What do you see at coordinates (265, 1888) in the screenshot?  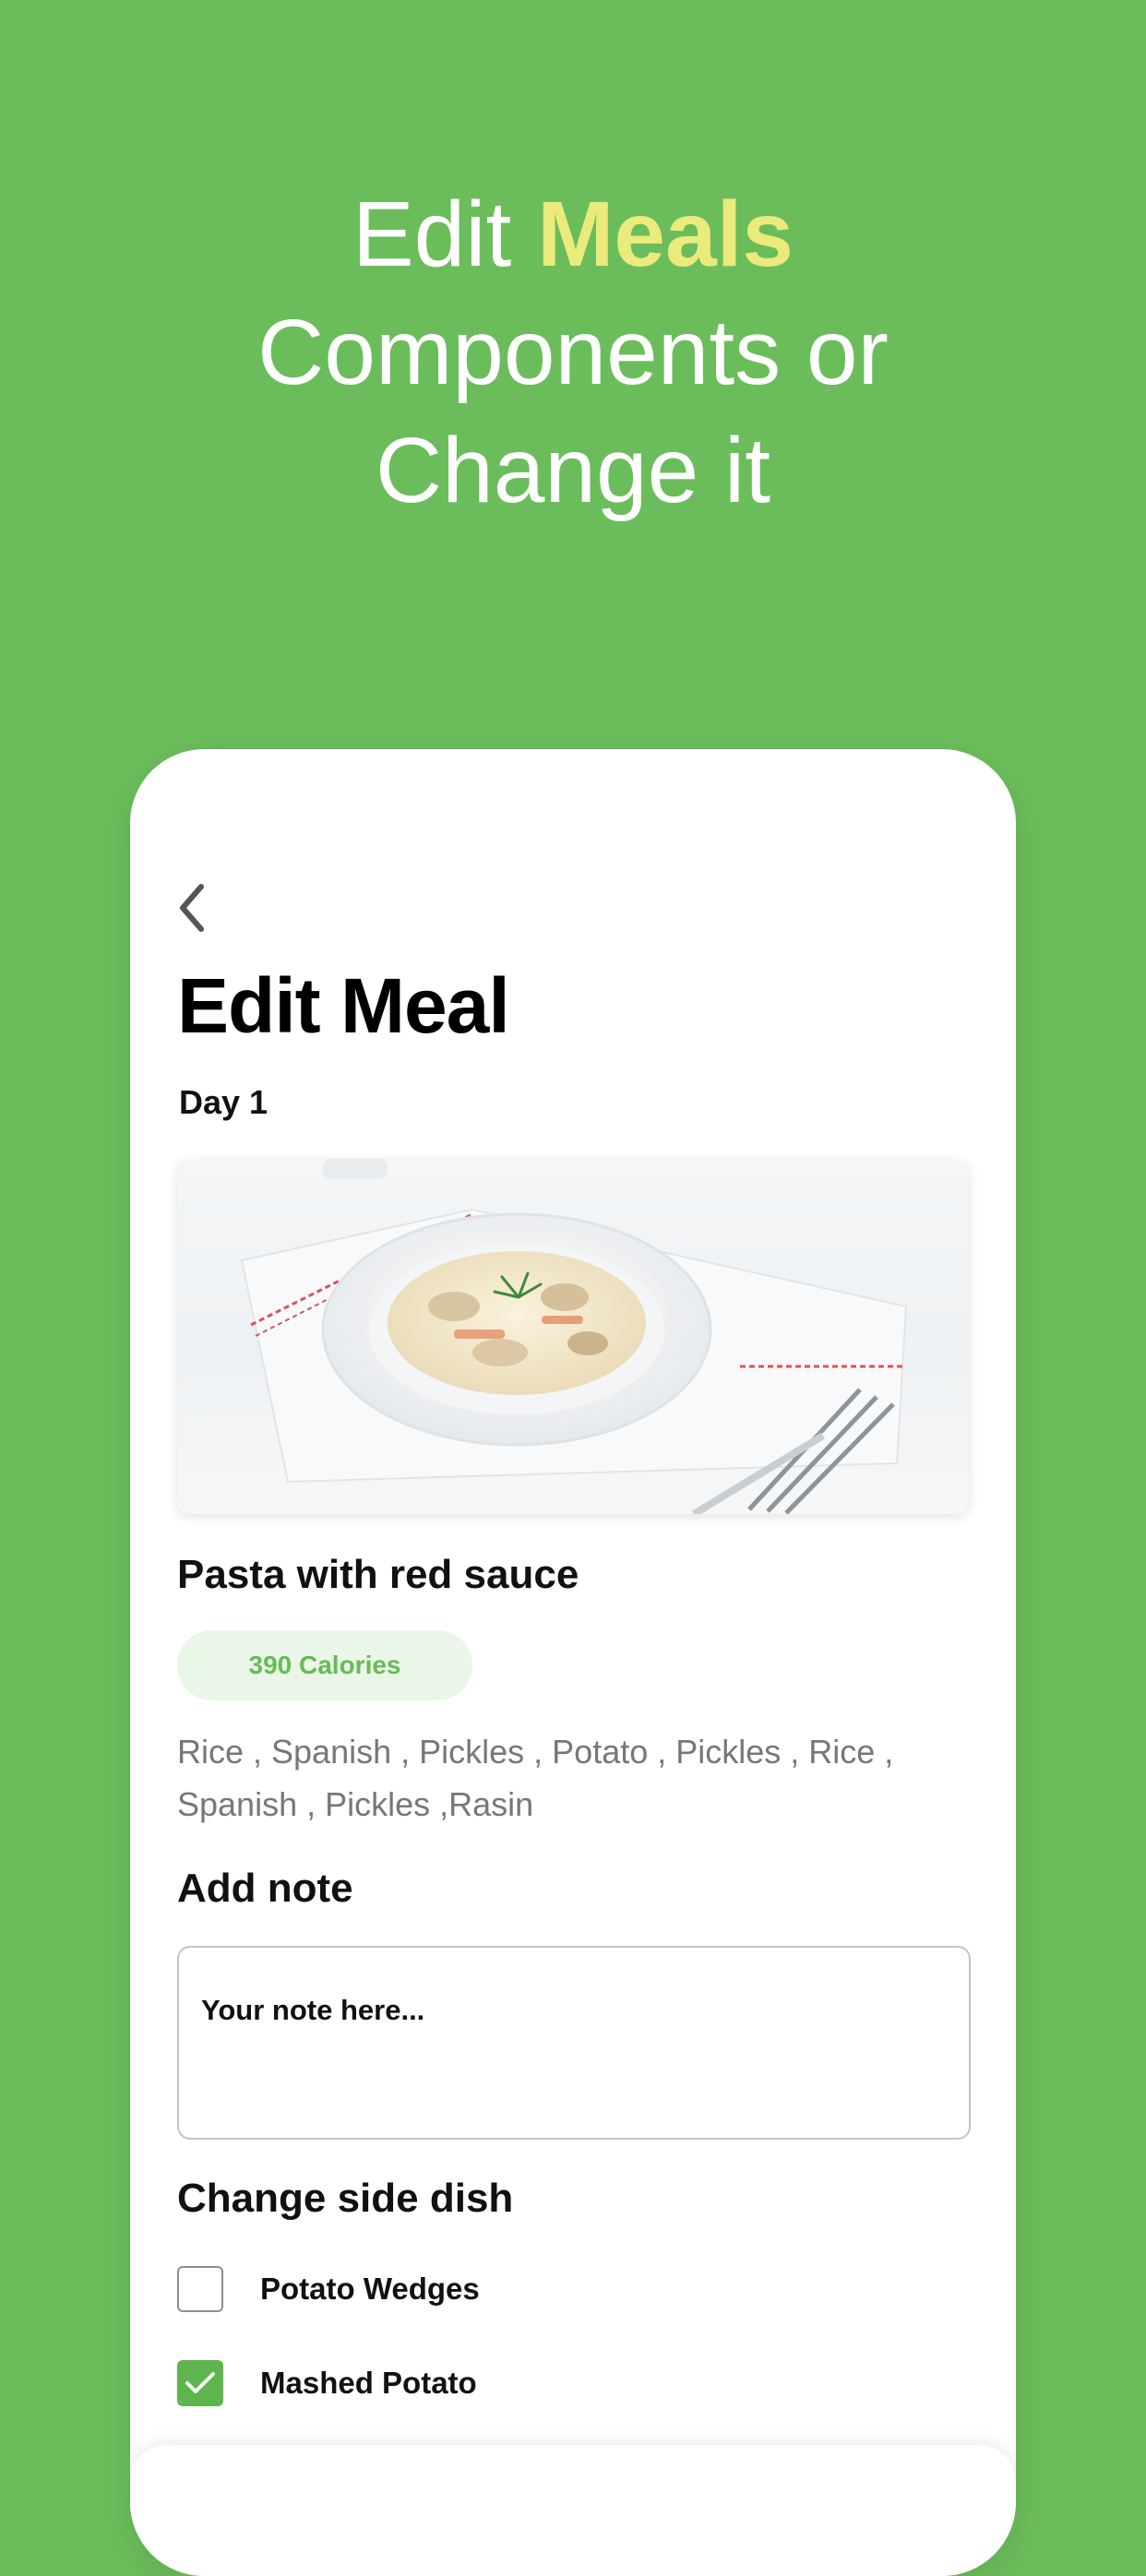 I see `add-note-heading: Add note` at bounding box center [265, 1888].